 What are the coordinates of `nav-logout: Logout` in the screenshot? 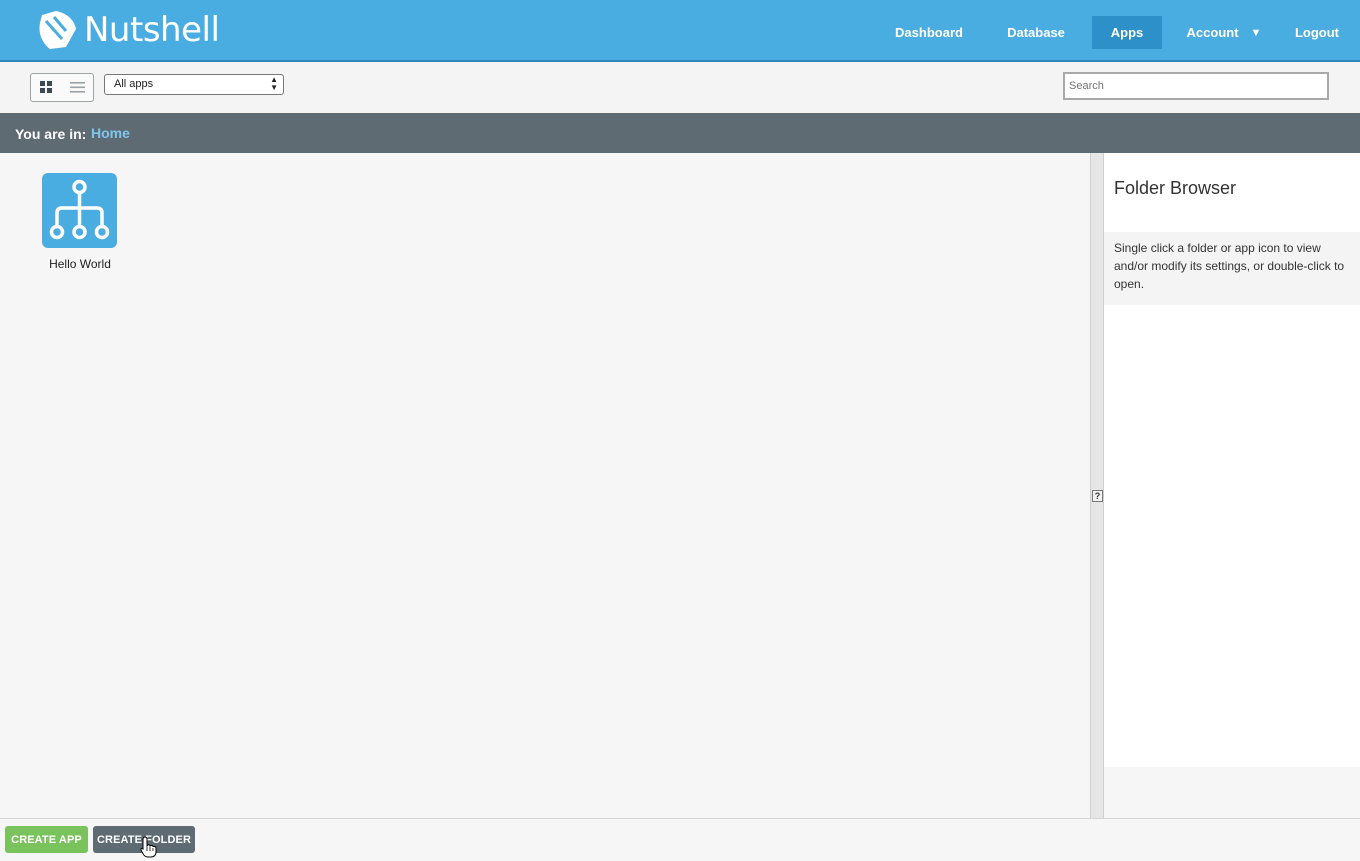 It's located at (1317, 32).